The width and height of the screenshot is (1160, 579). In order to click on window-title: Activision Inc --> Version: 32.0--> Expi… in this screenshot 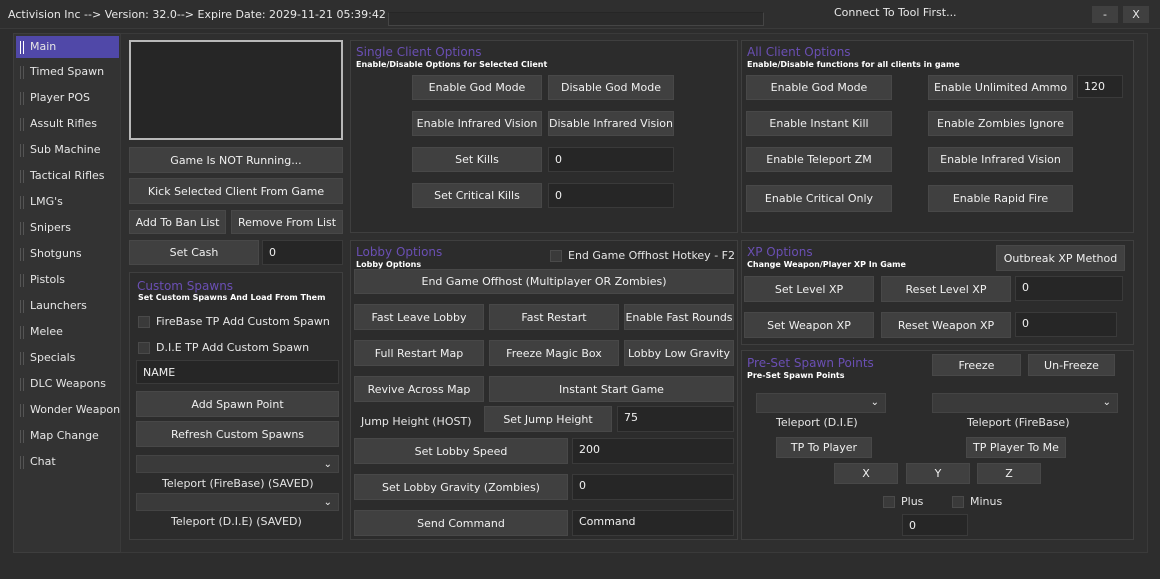, I will do `click(197, 14)`.